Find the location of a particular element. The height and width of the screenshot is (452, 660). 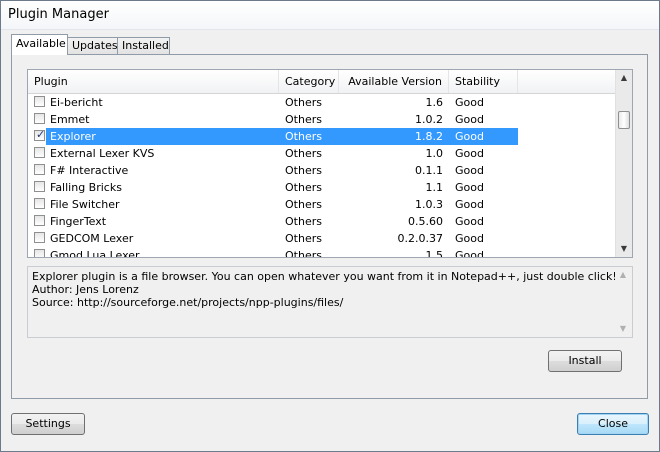

settings-button: Settings is located at coordinates (48, 424).